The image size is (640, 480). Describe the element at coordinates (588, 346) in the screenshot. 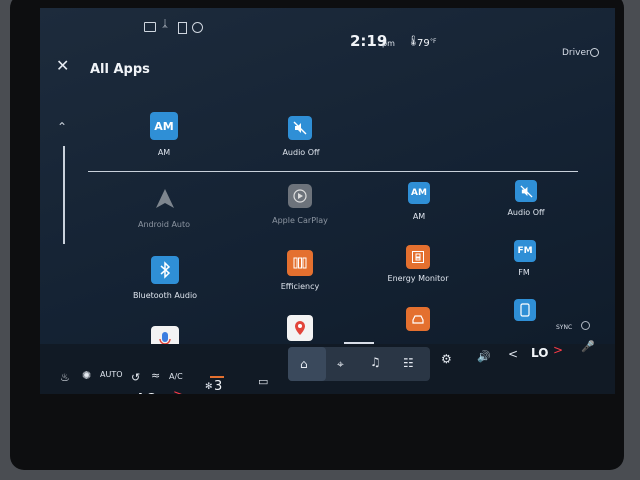

I see `microphone-icon: 🎤` at that location.